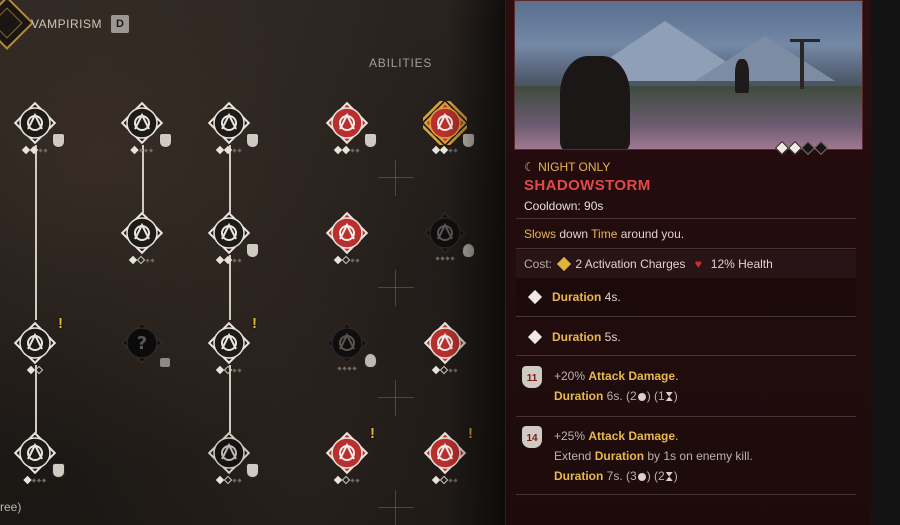  Describe the element at coordinates (615, 396) in the screenshot. I see `tier-duration-value: 6s.` at that location.